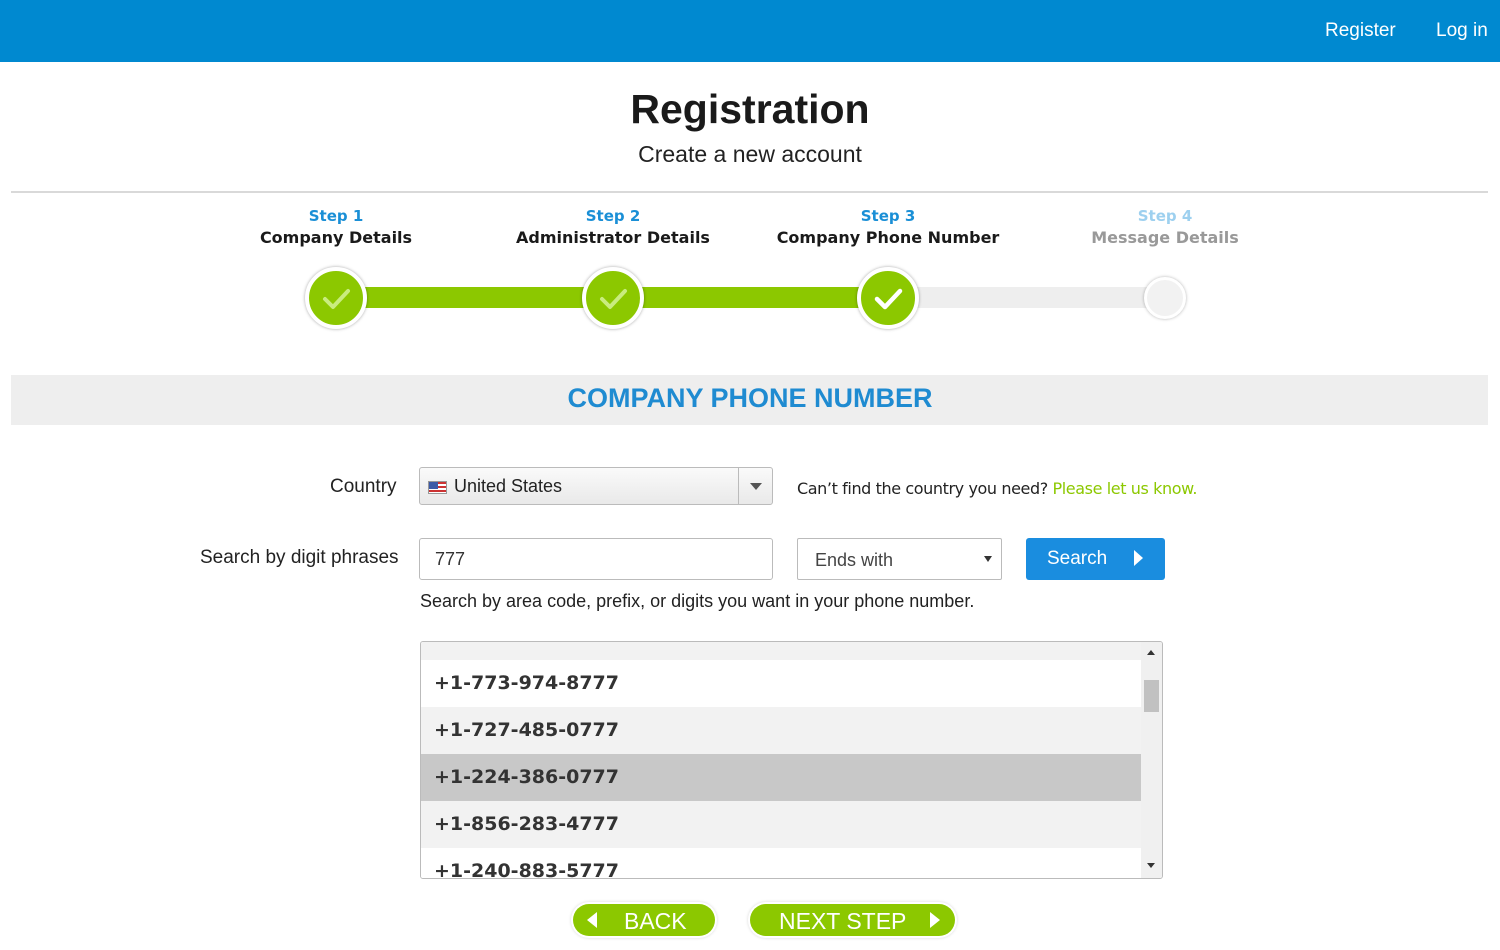 Image resolution: width=1500 pixels, height=950 pixels. Describe the element at coordinates (1165, 216) in the screenshot. I see `step-number: Step 4` at that location.